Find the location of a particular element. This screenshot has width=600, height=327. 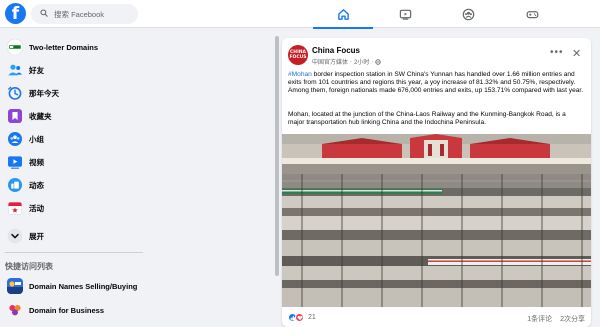

gaming-icon is located at coordinates (532, 14).